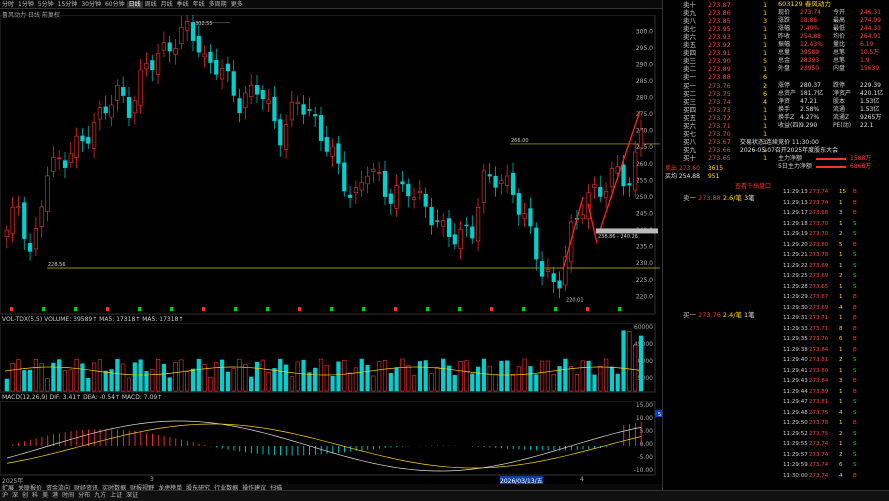  I want to click on news-line-2: 2026-05-07召开2025年度股东大会, so click(789, 149).